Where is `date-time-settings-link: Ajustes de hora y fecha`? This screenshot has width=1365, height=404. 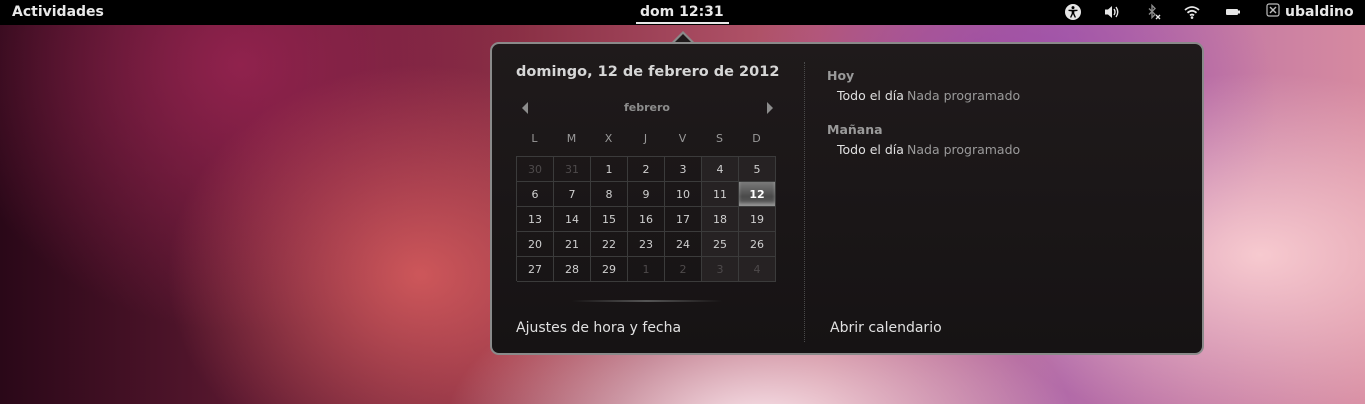
date-time-settings-link: Ajustes de hora y fecha is located at coordinates (598, 328).